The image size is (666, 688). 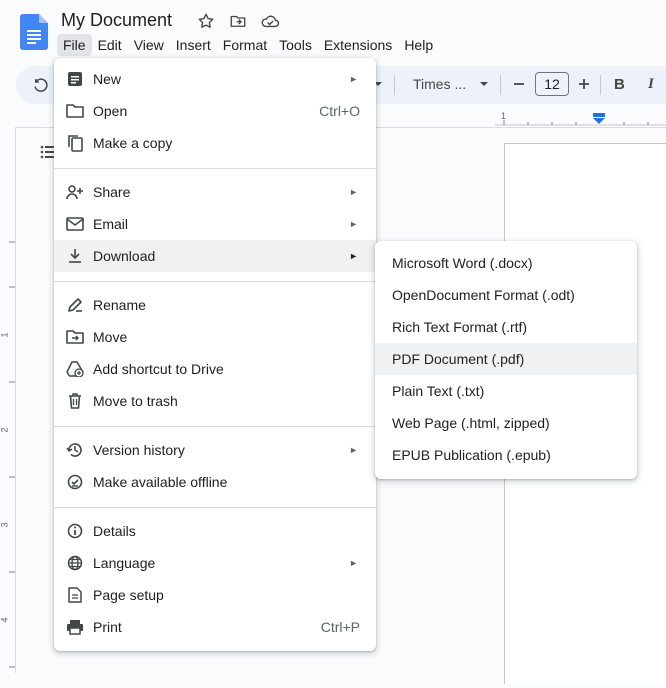 I want to click on globe-icon, so click(x=75, y=563).